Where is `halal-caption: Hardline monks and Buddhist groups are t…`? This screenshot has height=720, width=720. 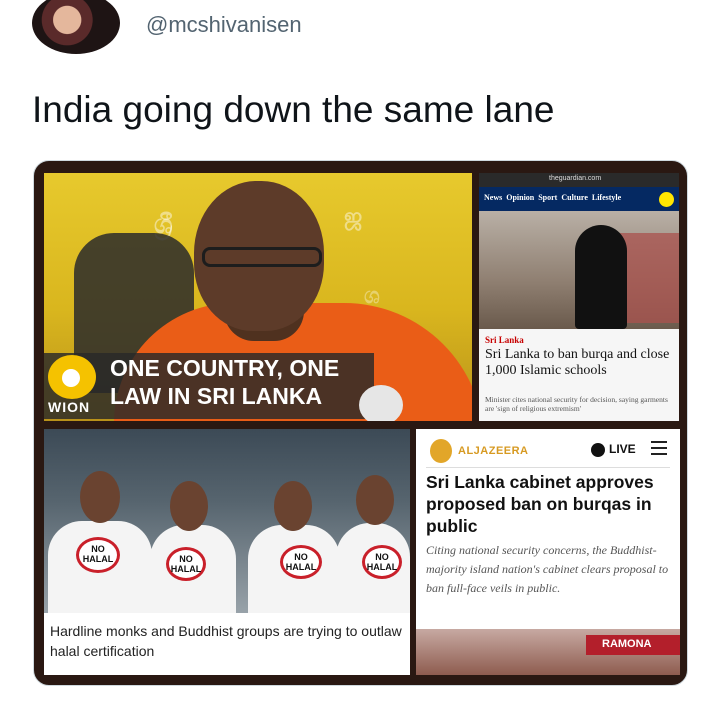 halal-caption: Hardline monks and Buddhist groups are t… is located at coordinates (226, 641).